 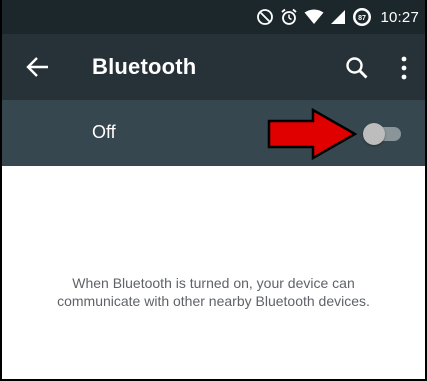 I want to click on status-icons: 87 10:27, so click(x=337, y=17).